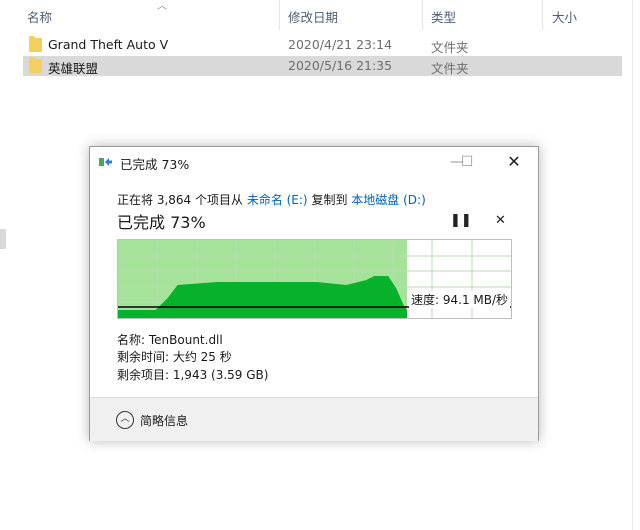  What do you see at coordinates (564, 16) in the screenshot?
I see `column-header-size: 大小` at bounding box center [564, 16].